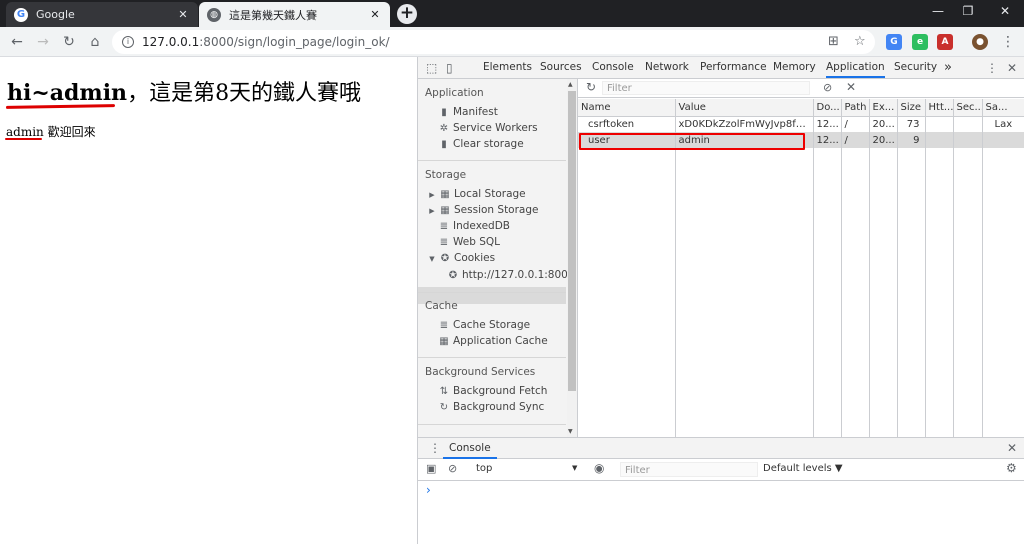 Image resolution: width=1024 pixels, height=544 pixels. I want to click on info-icon: i, so click(128, 42).